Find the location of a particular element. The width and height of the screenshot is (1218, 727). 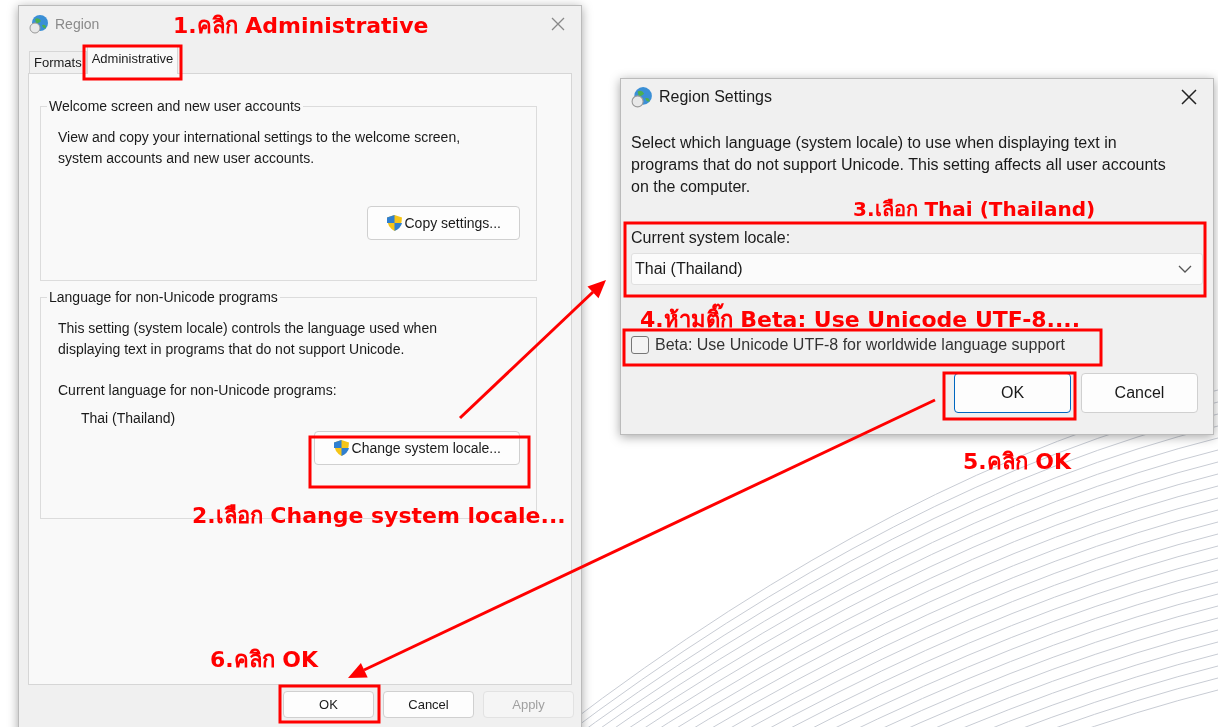

dialog-description: Select which language (system locale) to use when displaying text in programs that do not support Unicode. This setting affects all user accounts on the computer. is located at coordinates (899, 165).